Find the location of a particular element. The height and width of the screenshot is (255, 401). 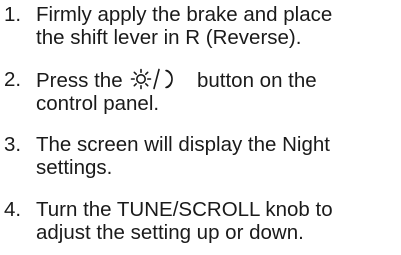

step-text-after-icon: button on the is located at coordinates (254, 80).